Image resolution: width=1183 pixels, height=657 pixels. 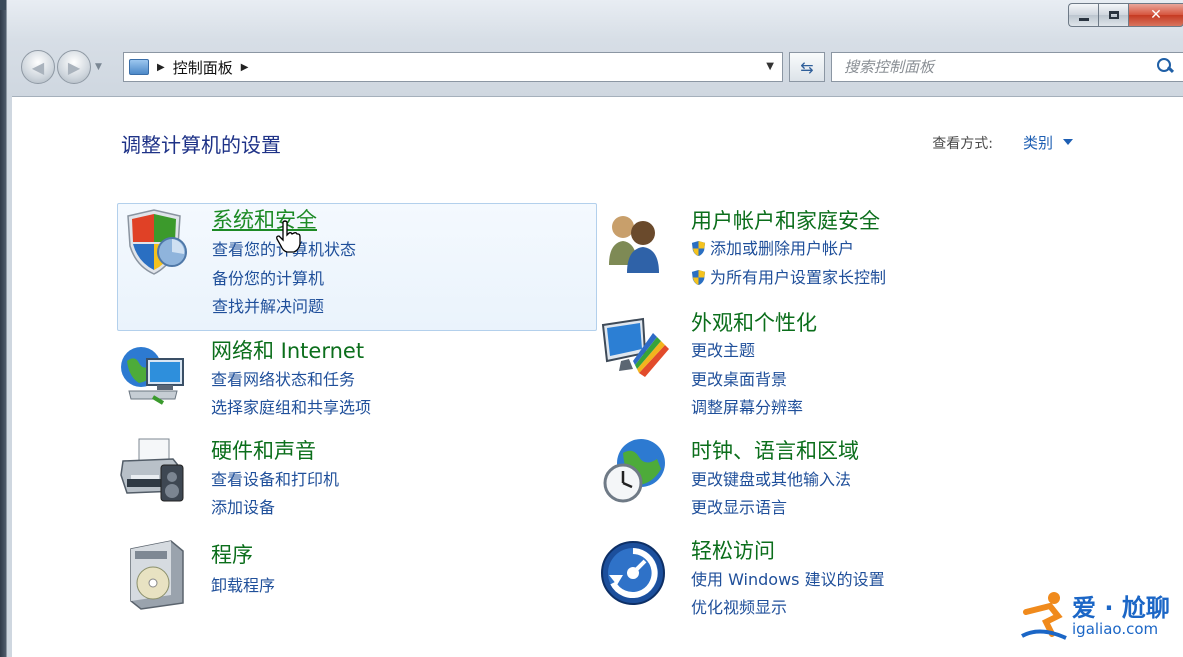 I want to click on category-link: 备份您的计算机, so click(x=268, y=277).